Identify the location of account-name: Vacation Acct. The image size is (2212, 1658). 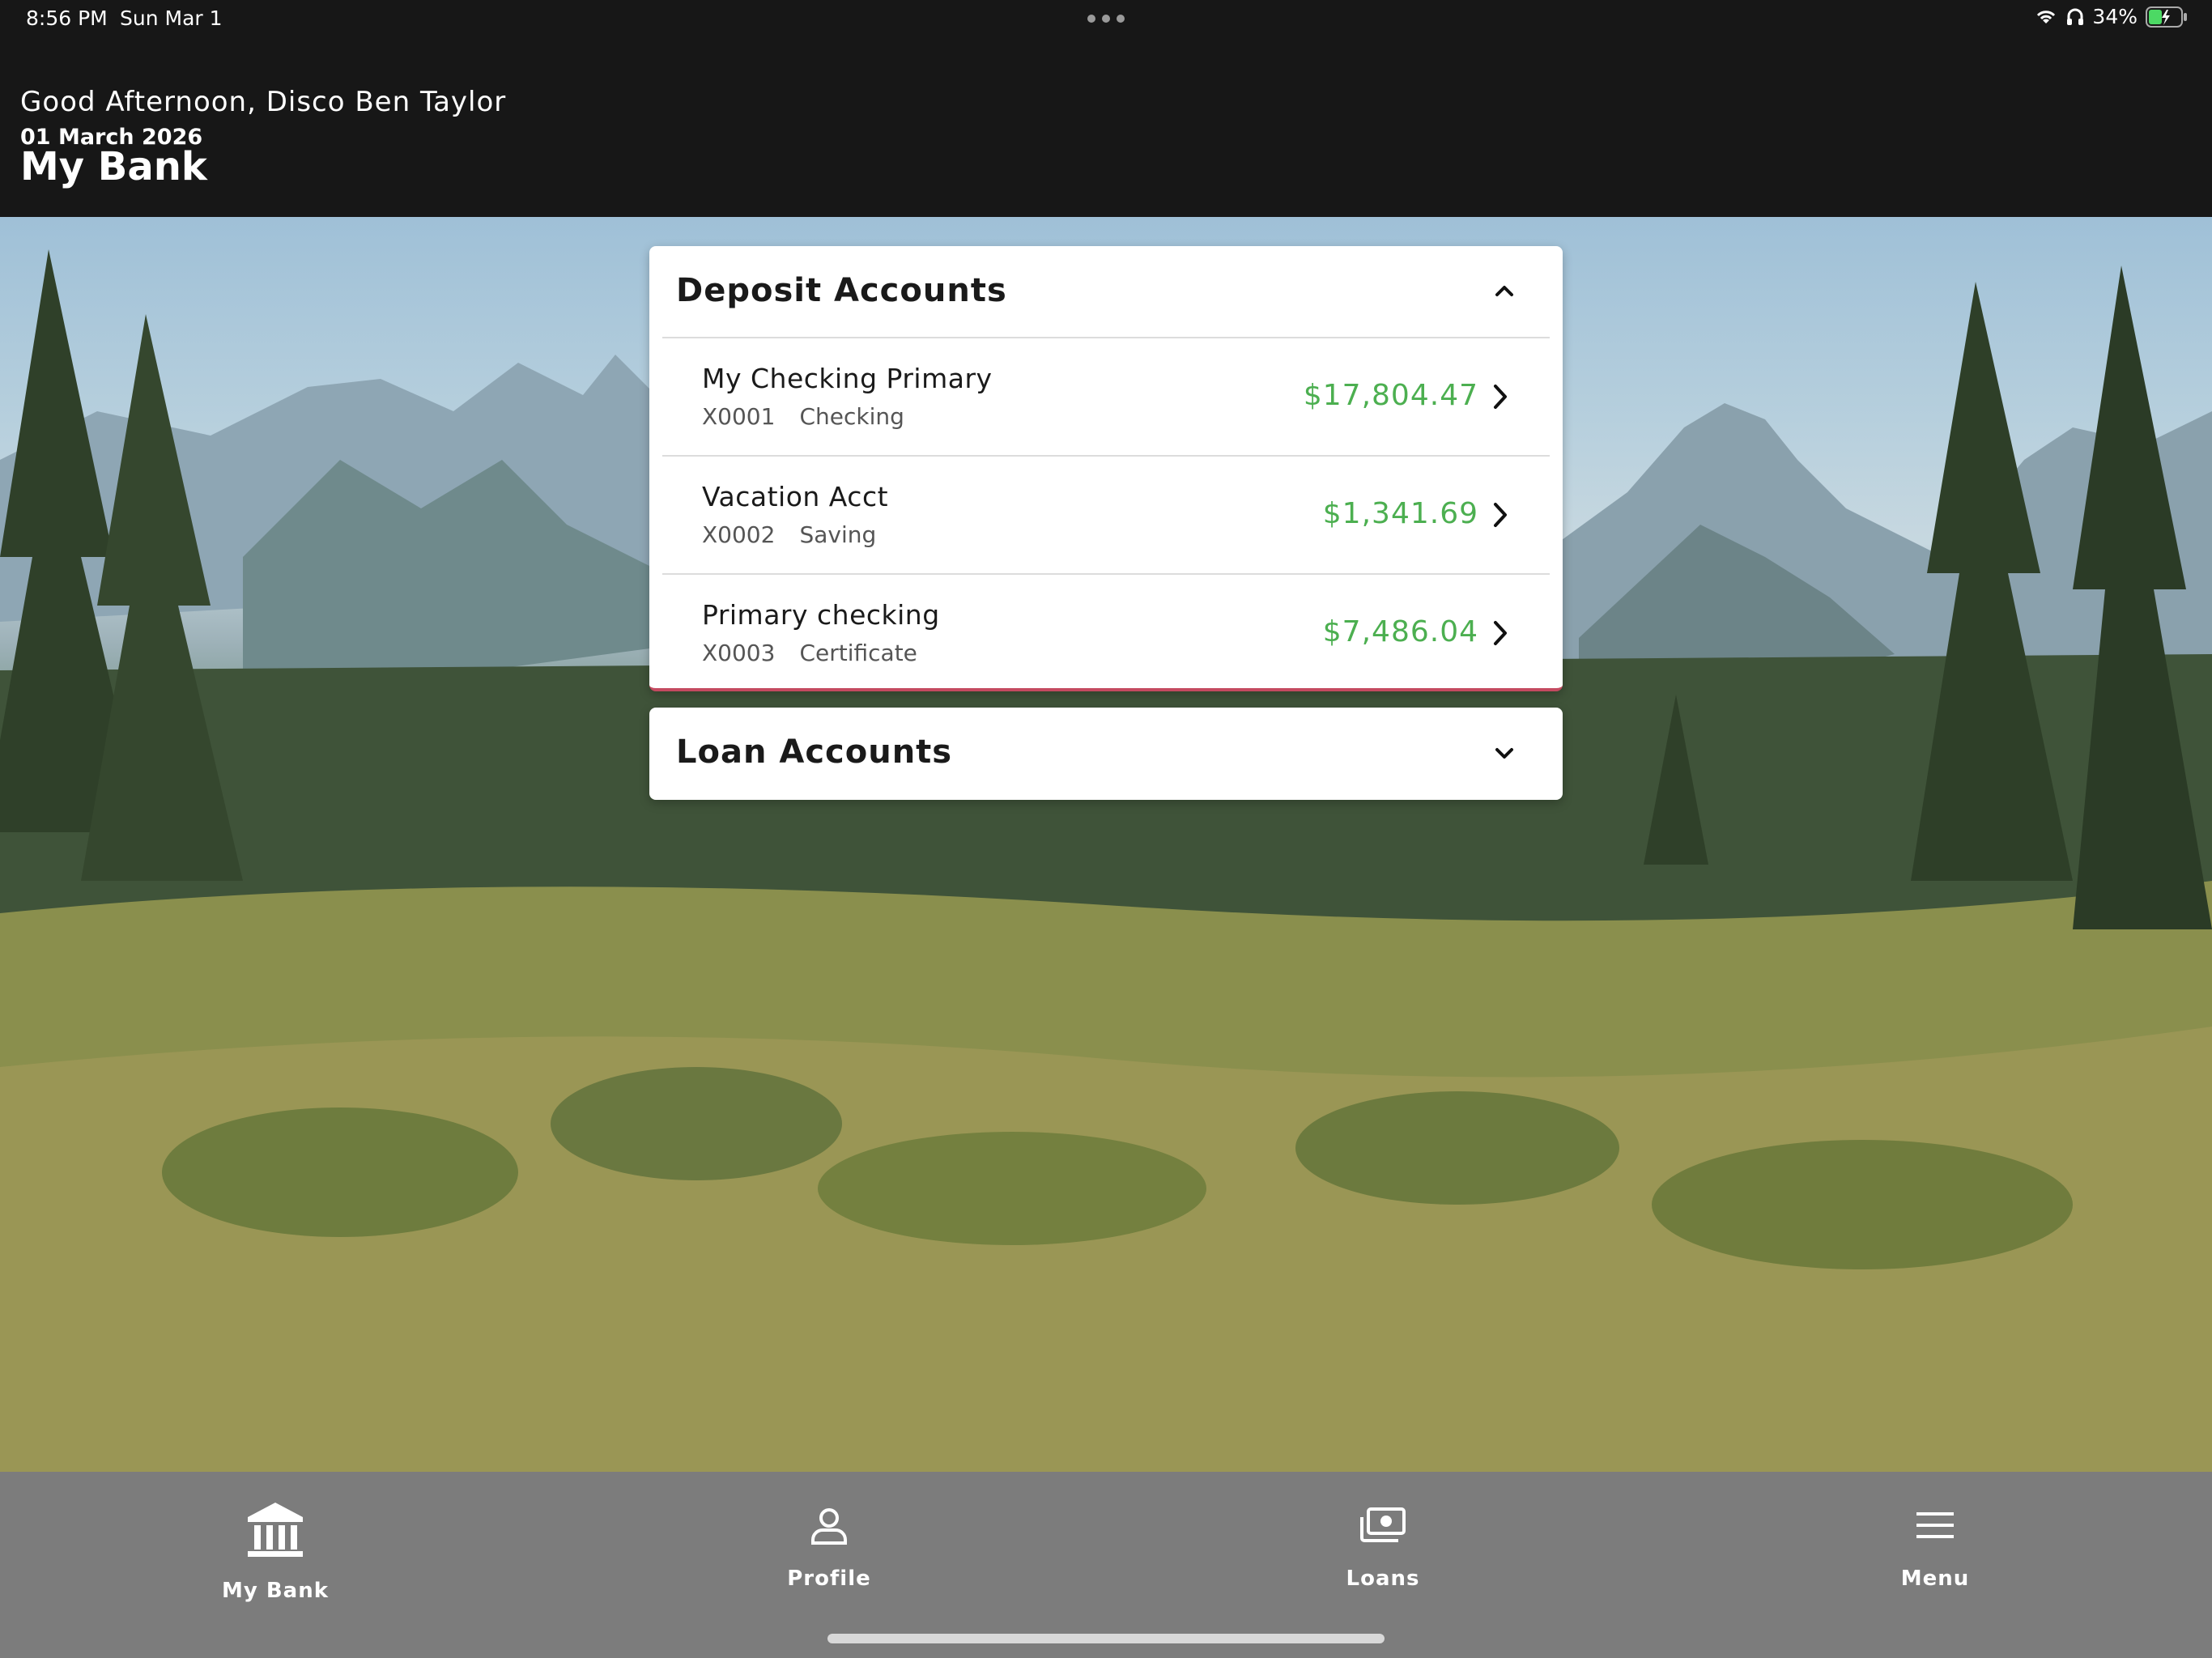
(795, 496).